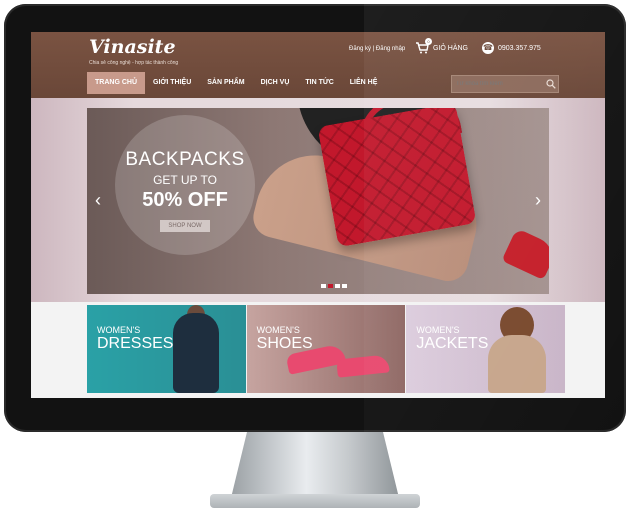  I want to click on search-input, so click(498, 84).